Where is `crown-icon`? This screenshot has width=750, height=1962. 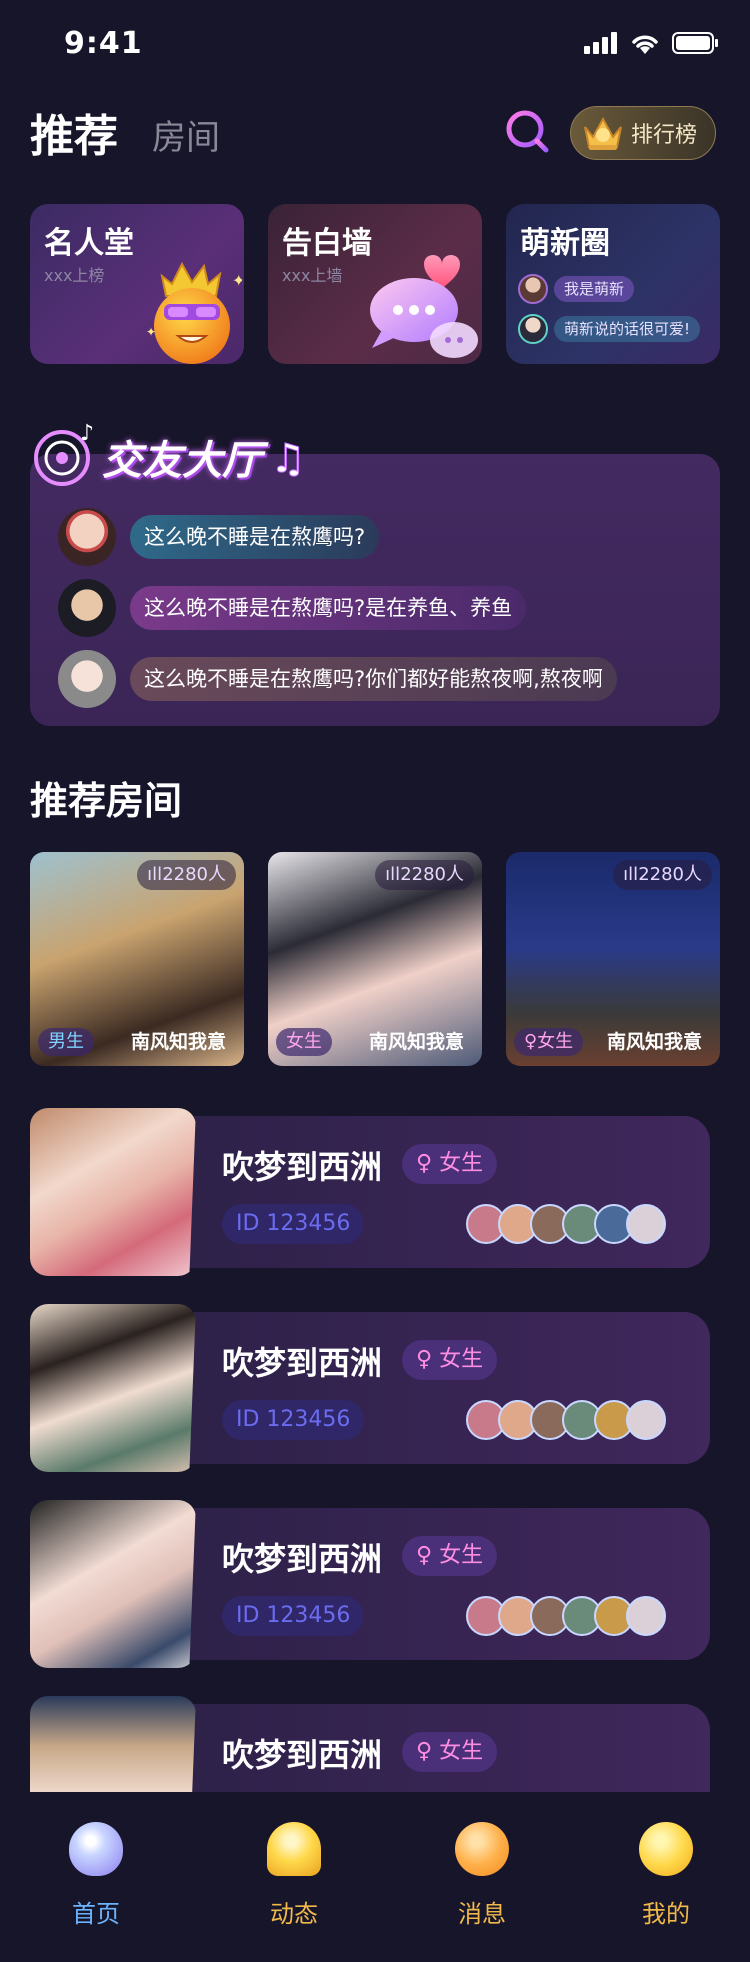
crown-icon is located at coordinates (603, 133).